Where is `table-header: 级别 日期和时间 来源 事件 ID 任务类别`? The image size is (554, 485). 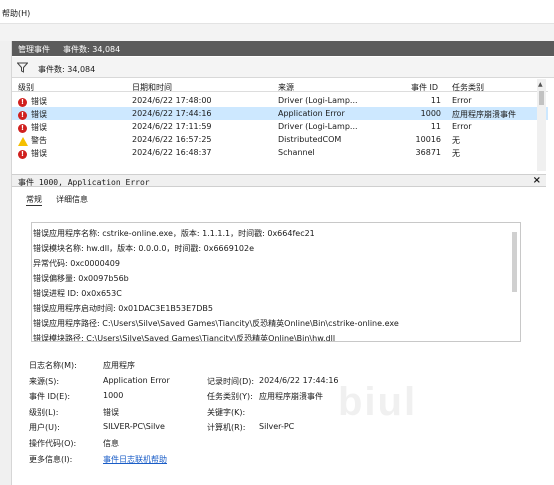
table-header: 级别 日期和时间 来源 事件 ID 任务类别 is located at coordinates (280, 85).